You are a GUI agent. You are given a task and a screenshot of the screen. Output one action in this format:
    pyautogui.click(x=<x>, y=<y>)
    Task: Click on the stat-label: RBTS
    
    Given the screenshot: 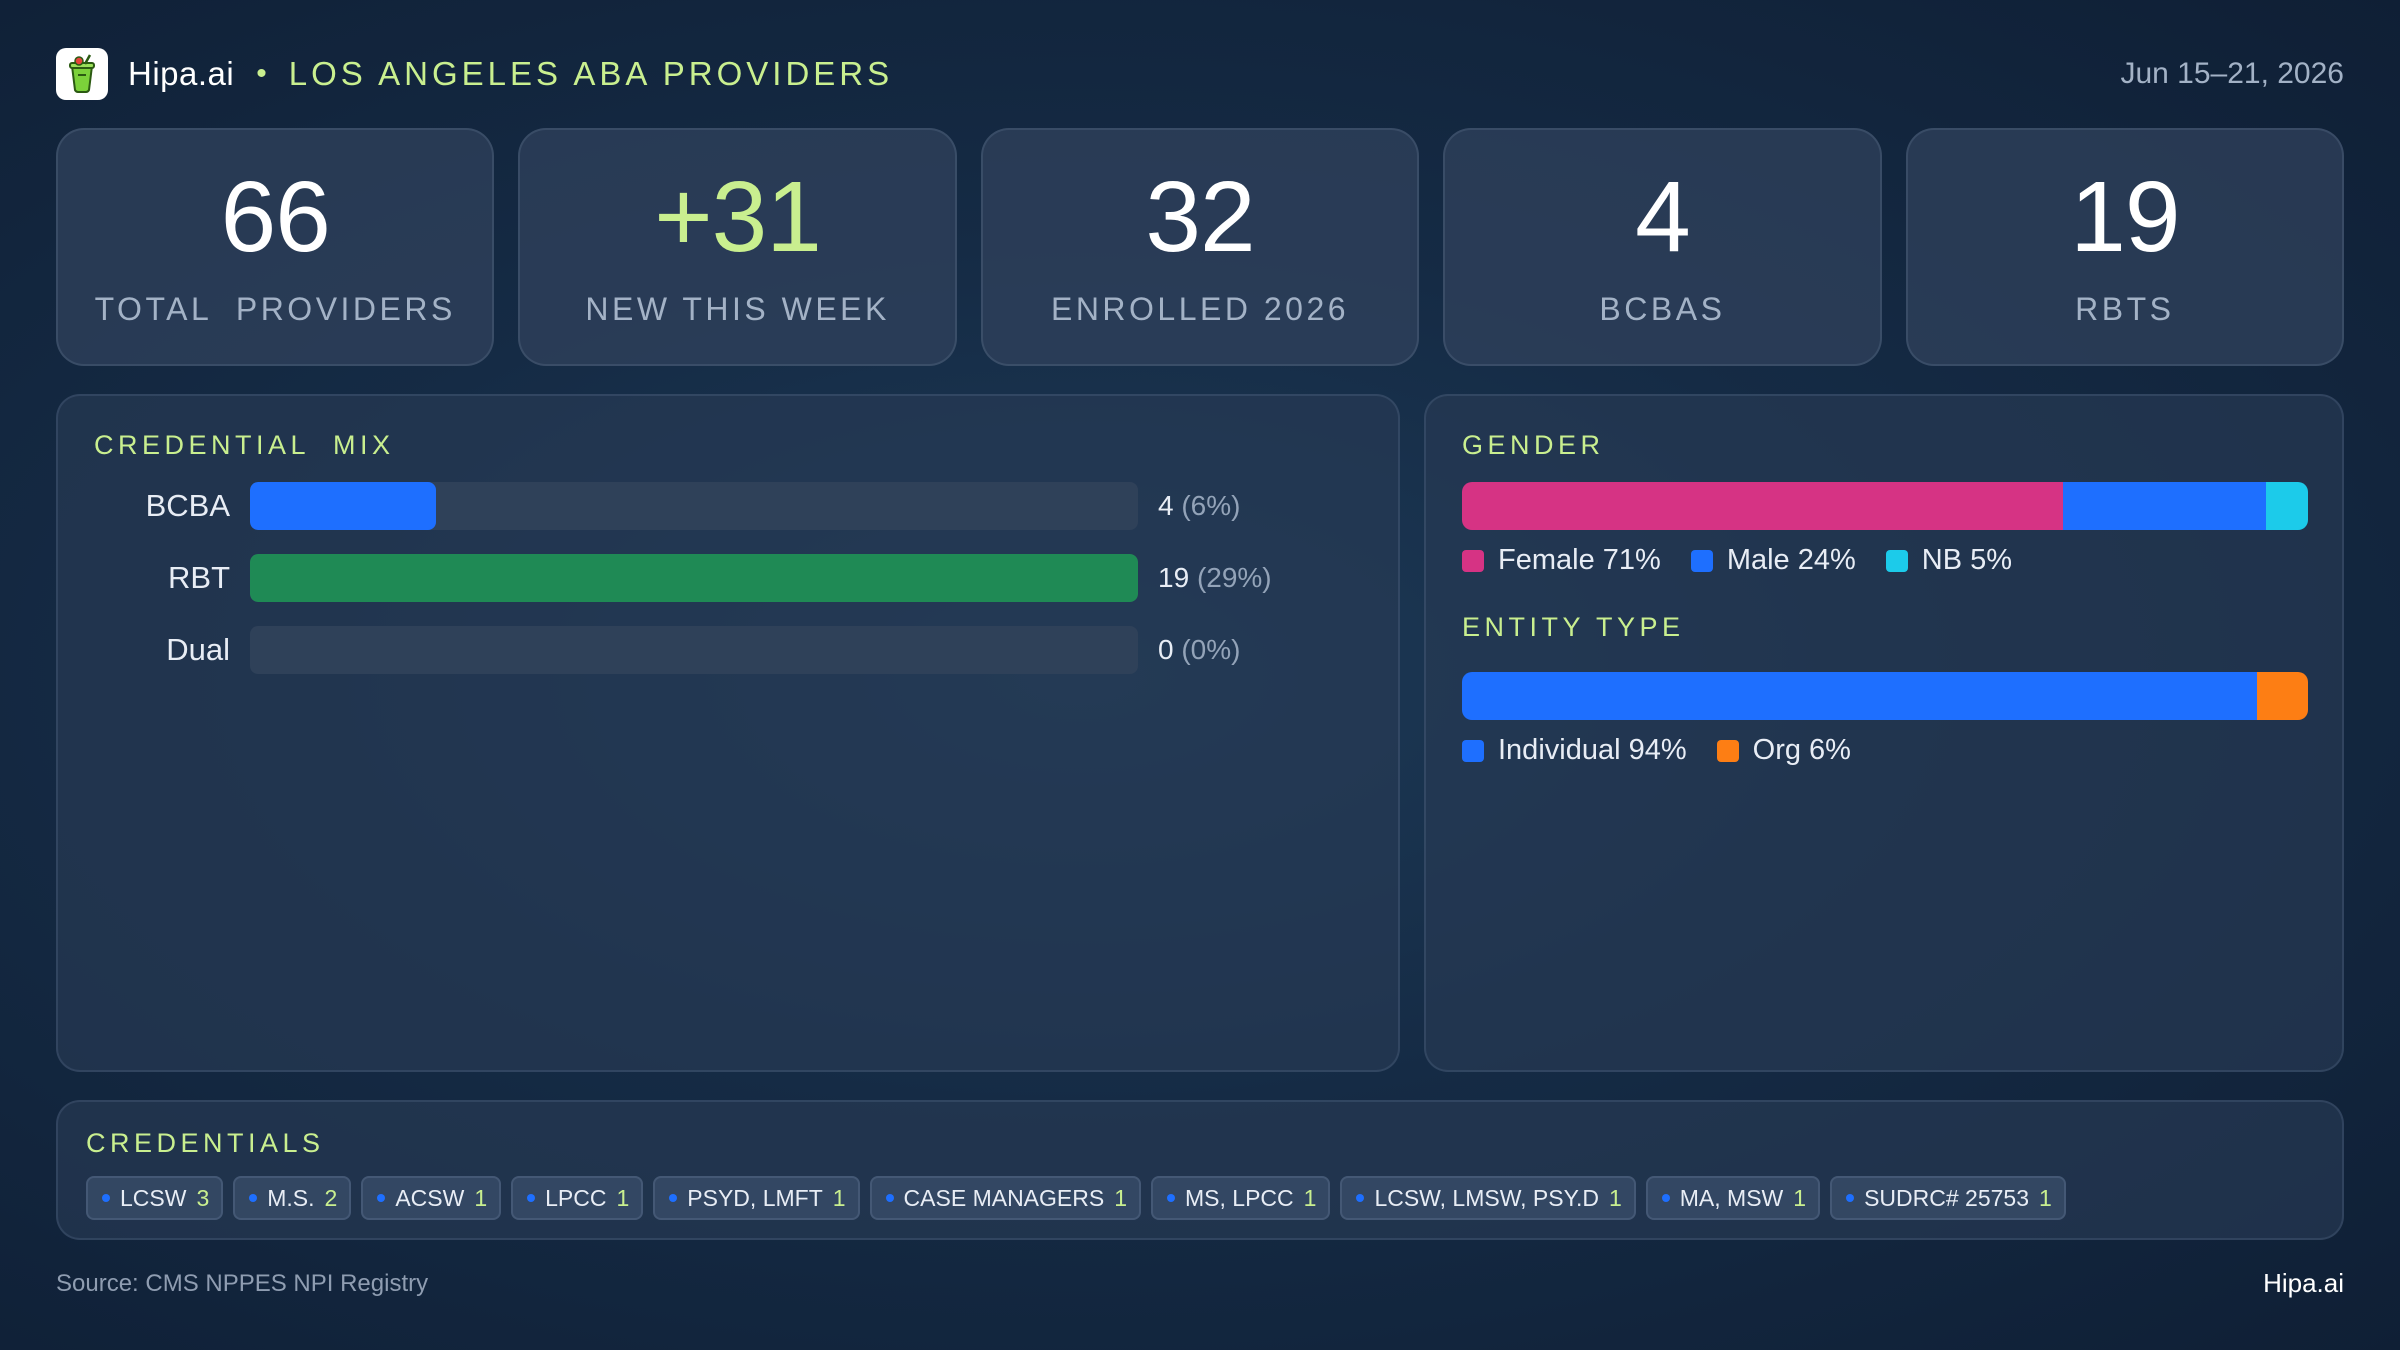 What is the action you would take?
    pyautogui.click(x=2125, y=308)
    